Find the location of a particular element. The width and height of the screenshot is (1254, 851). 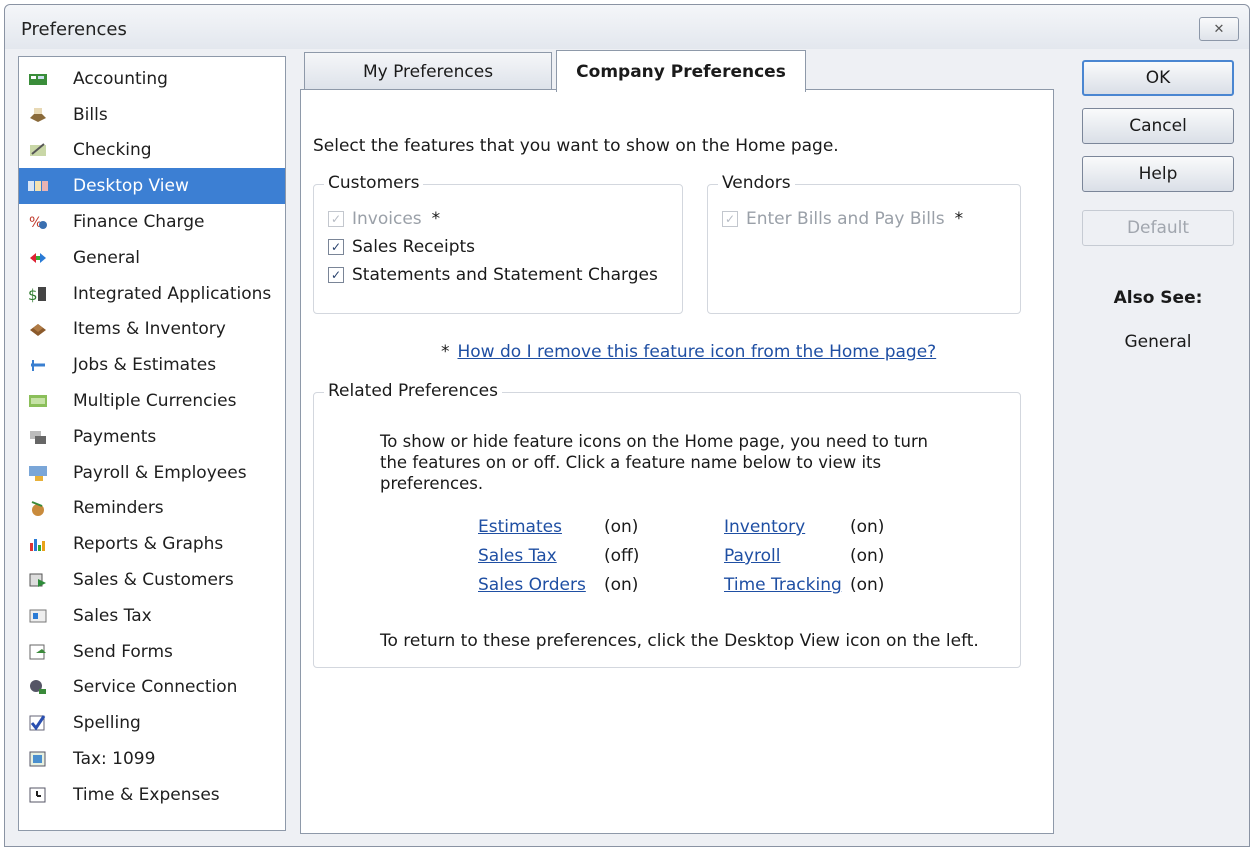

jobs-estimates-icon is located at coordinates (38, 365).